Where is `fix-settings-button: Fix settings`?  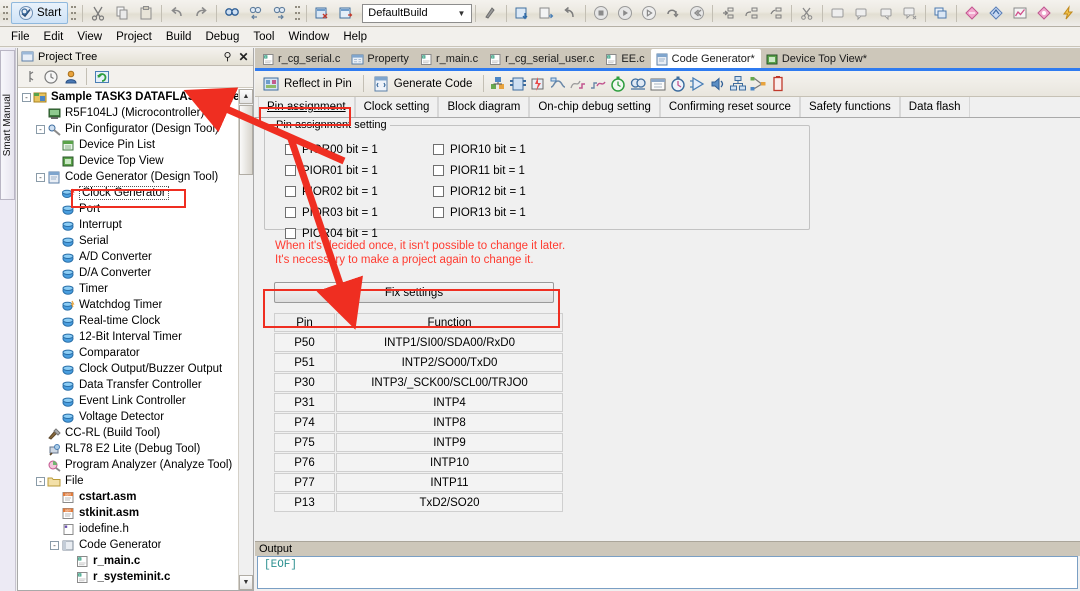
fix-settings-button: Fix settings is located at coordinates (414, 292).